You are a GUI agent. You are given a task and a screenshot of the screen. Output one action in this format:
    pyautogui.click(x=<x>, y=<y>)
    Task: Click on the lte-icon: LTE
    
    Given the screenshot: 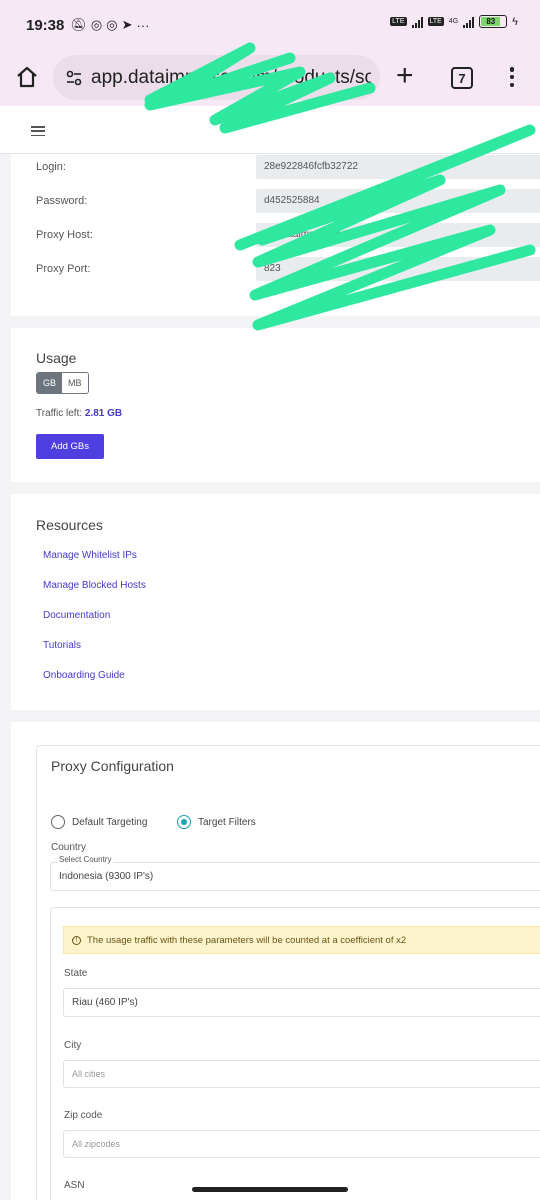 What is the action you would take?
    pyautogui.click(x=398, y=21)
    